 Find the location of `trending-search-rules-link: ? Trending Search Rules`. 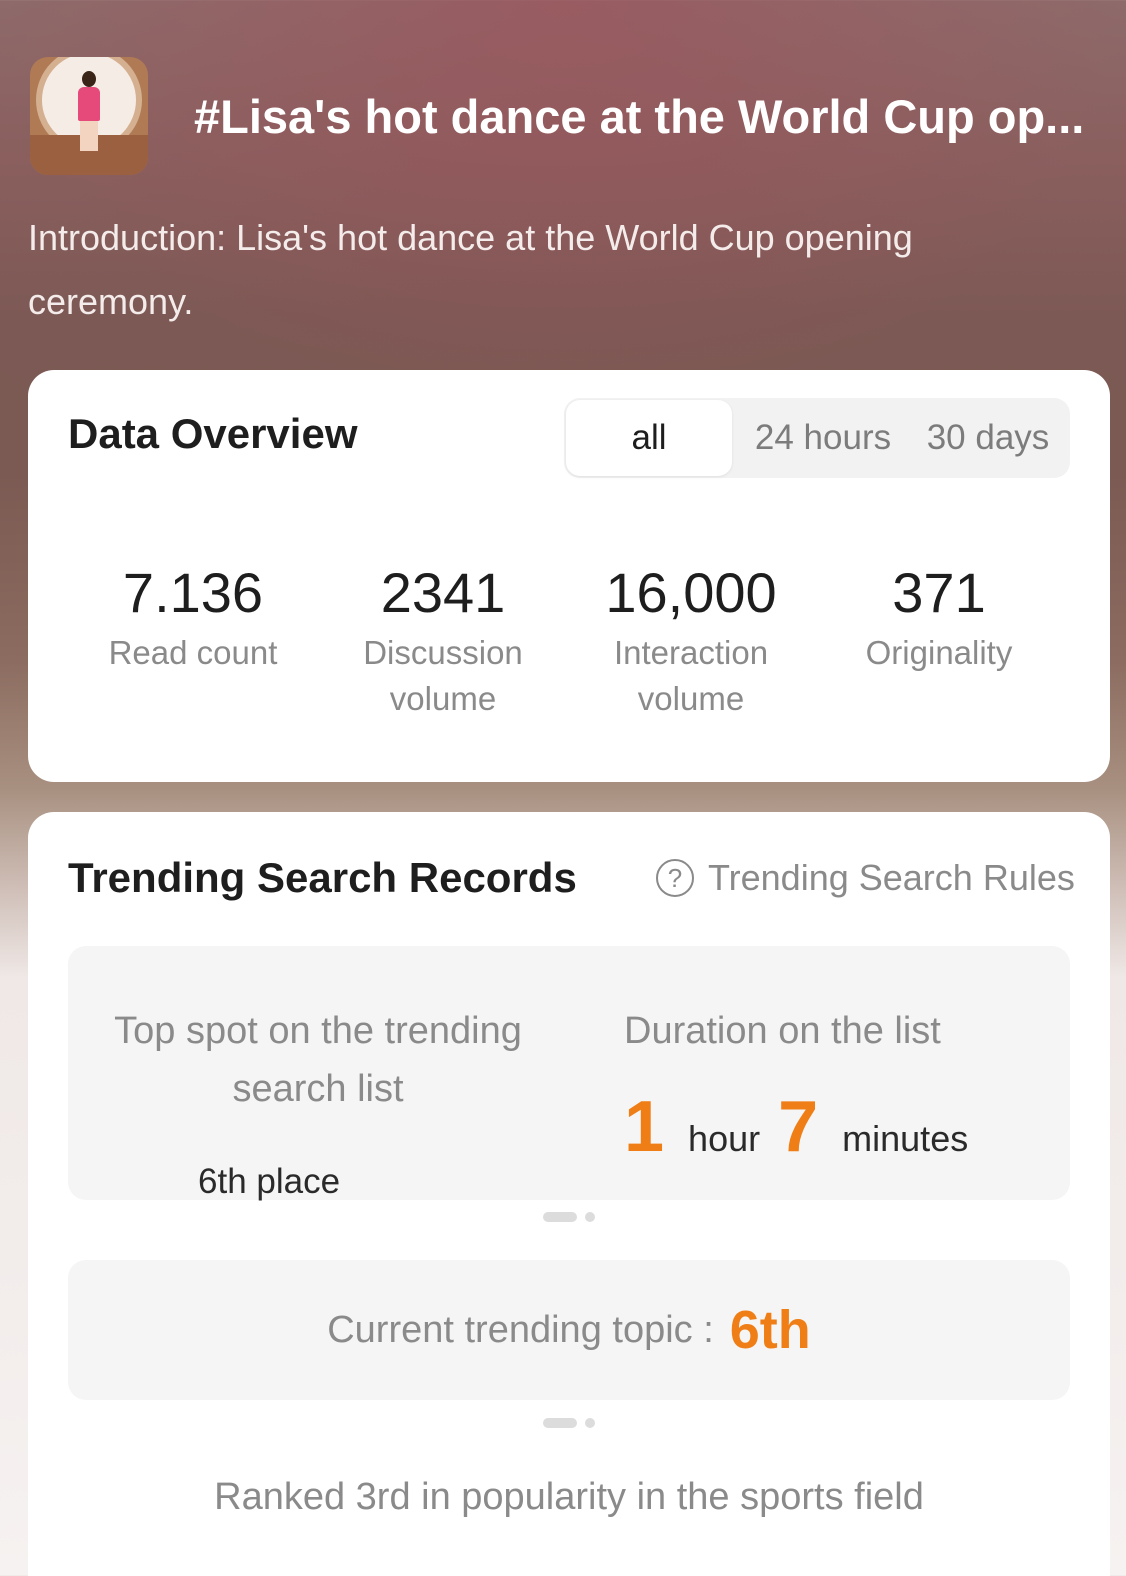

trending-search-rules-link: ? Trending Search Rules is located at coordinates (865, 878).